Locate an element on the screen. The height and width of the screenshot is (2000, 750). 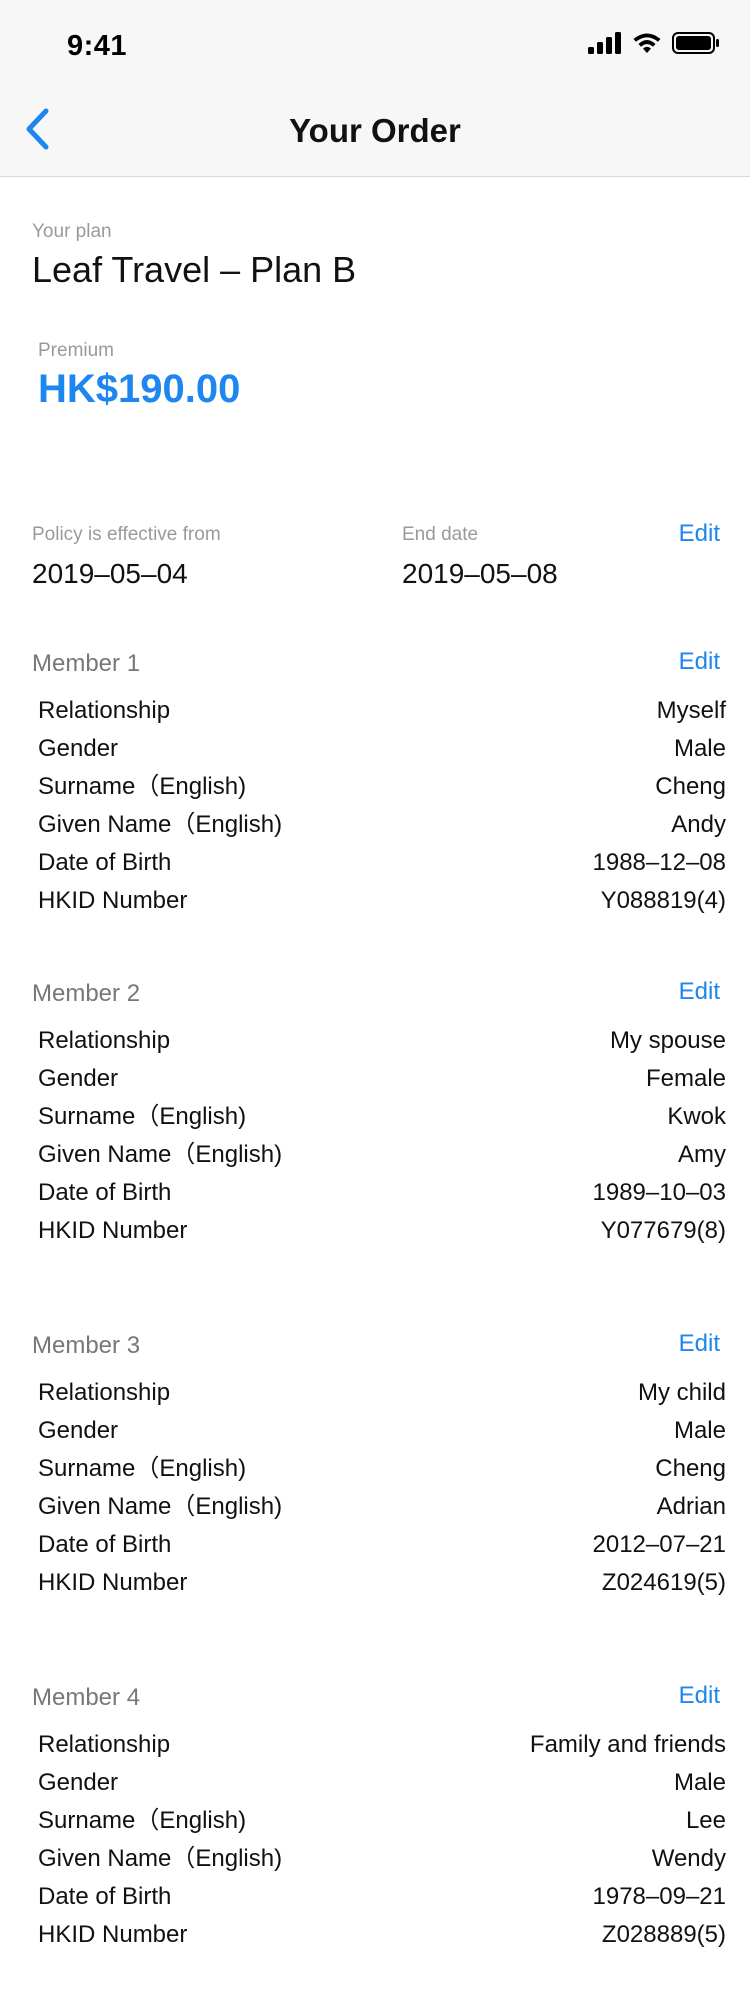
edit-member-4-button: Edit is located at coordinates (699, 1696).